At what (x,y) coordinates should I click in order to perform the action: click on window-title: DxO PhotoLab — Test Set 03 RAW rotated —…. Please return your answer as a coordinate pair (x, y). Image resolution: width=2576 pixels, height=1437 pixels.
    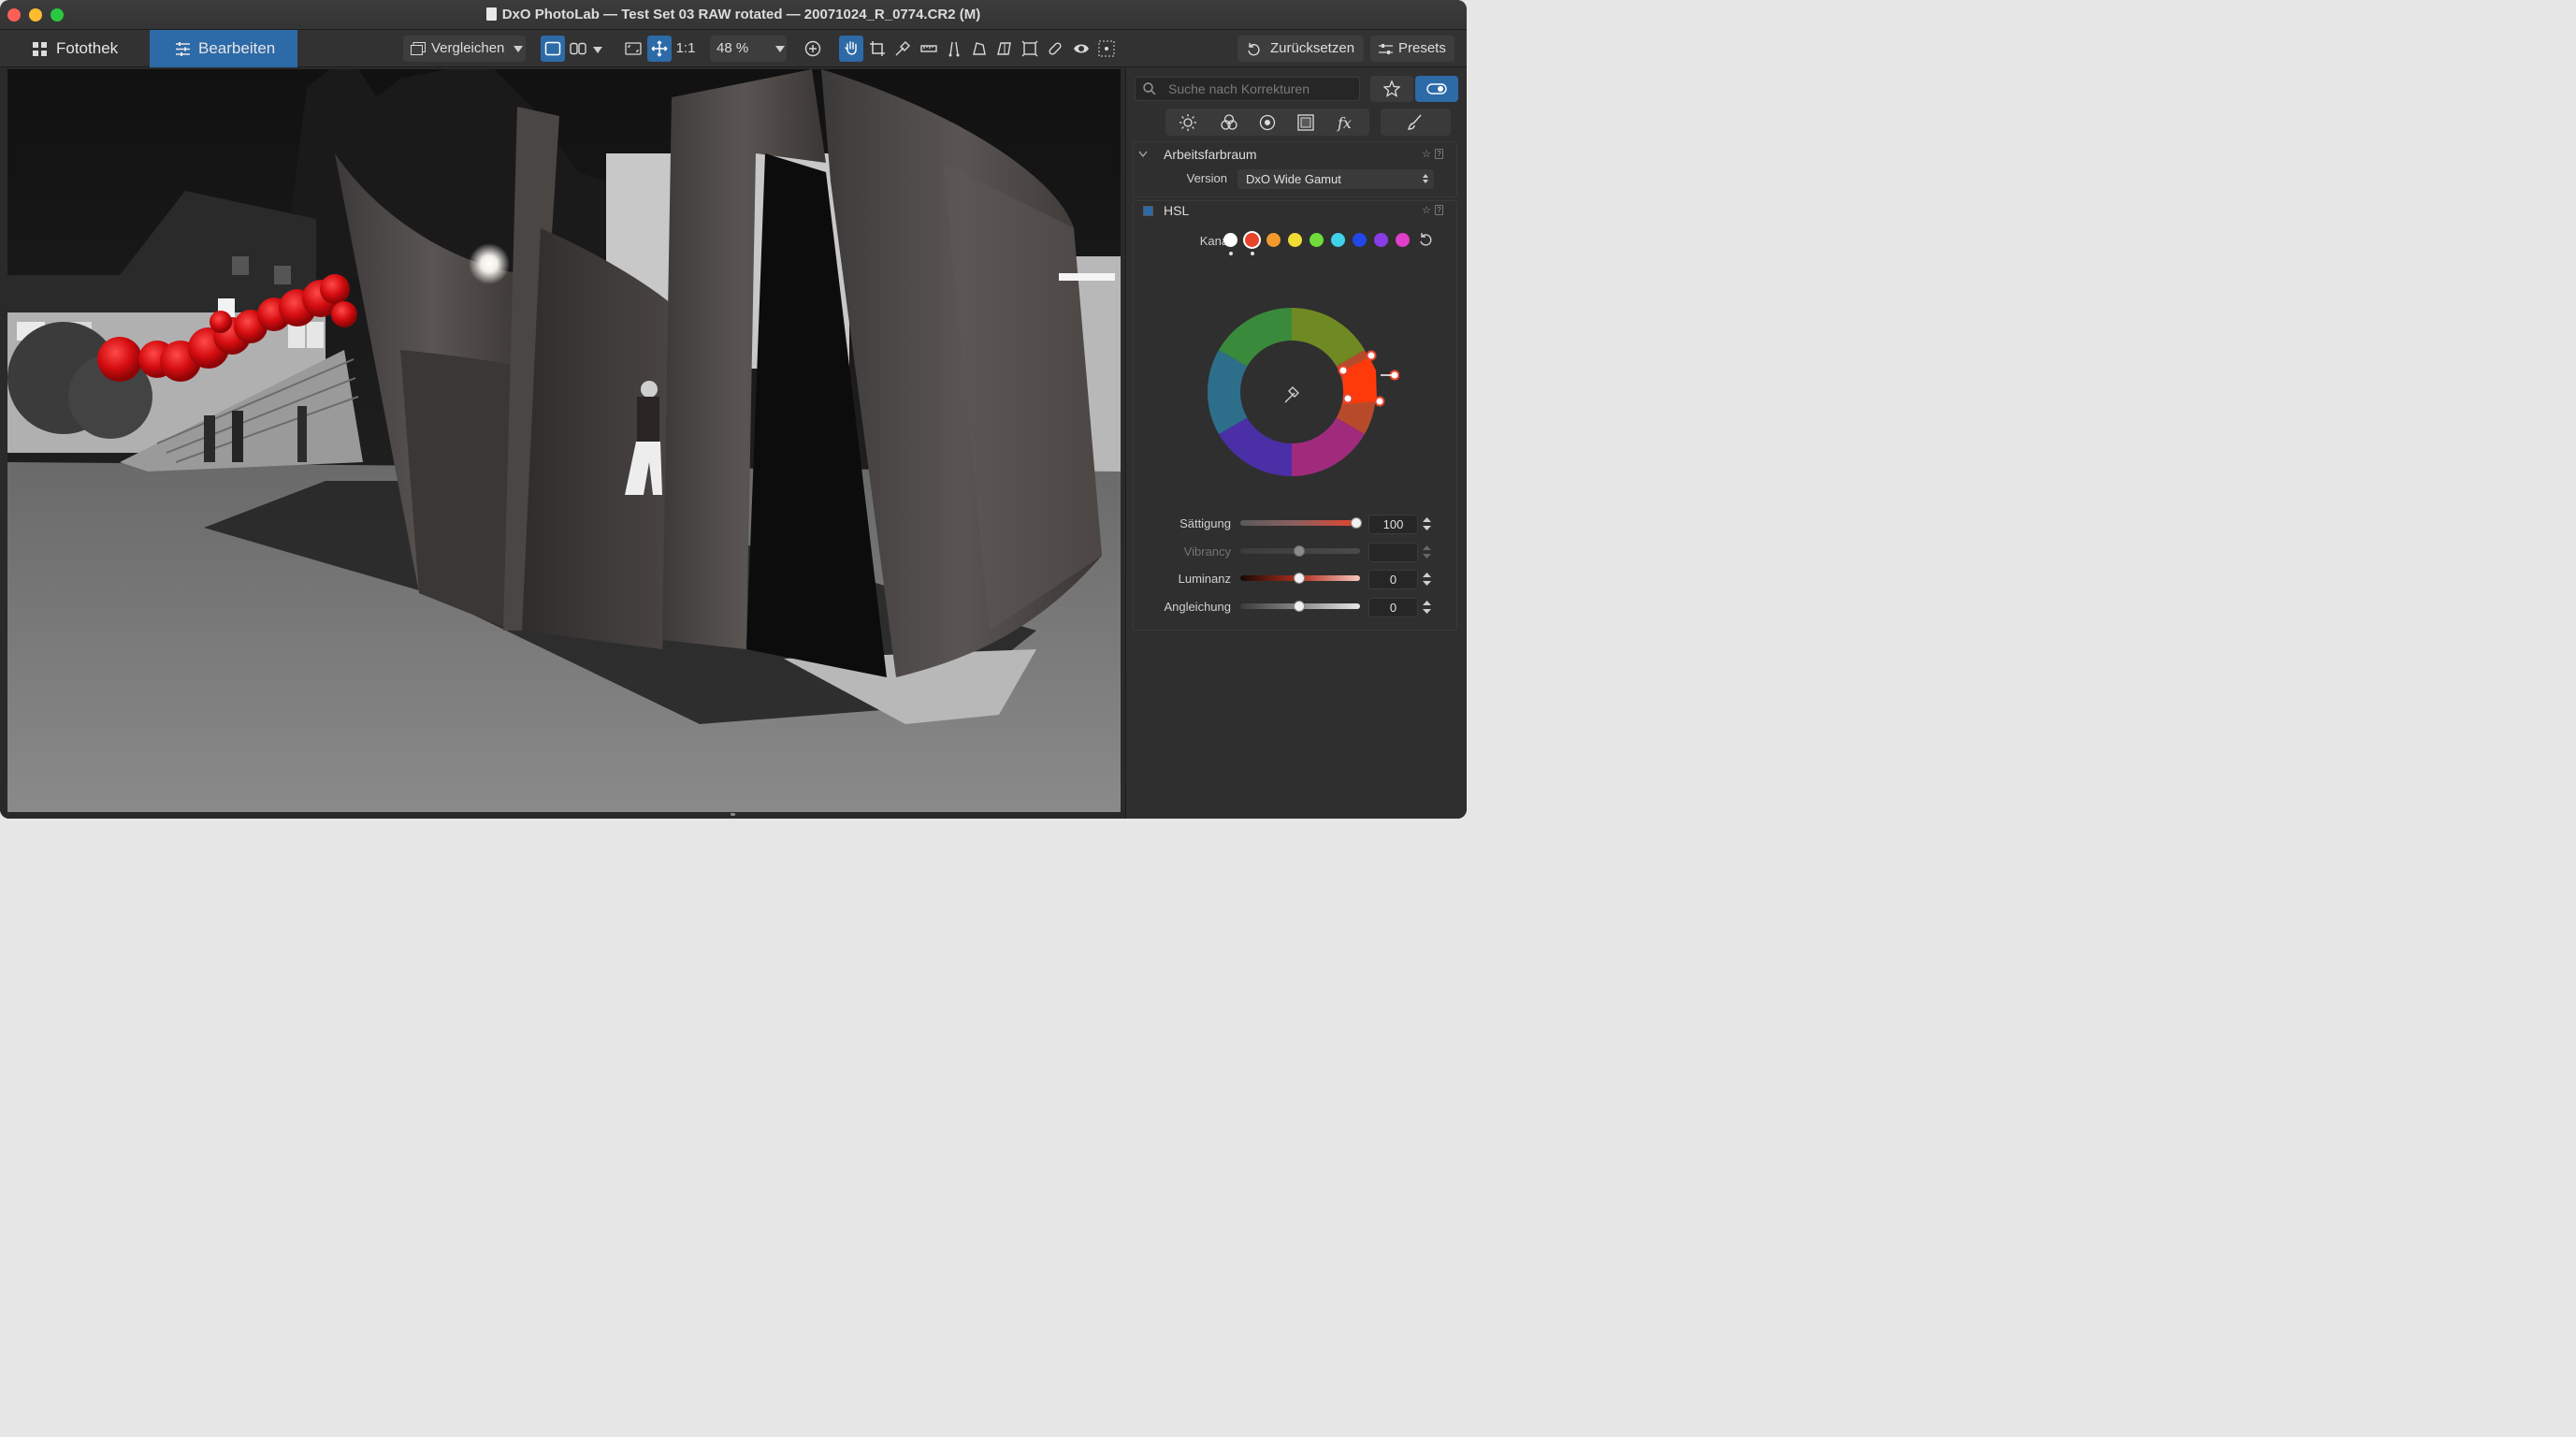
    Looking at the image, I should click on (733, 14).